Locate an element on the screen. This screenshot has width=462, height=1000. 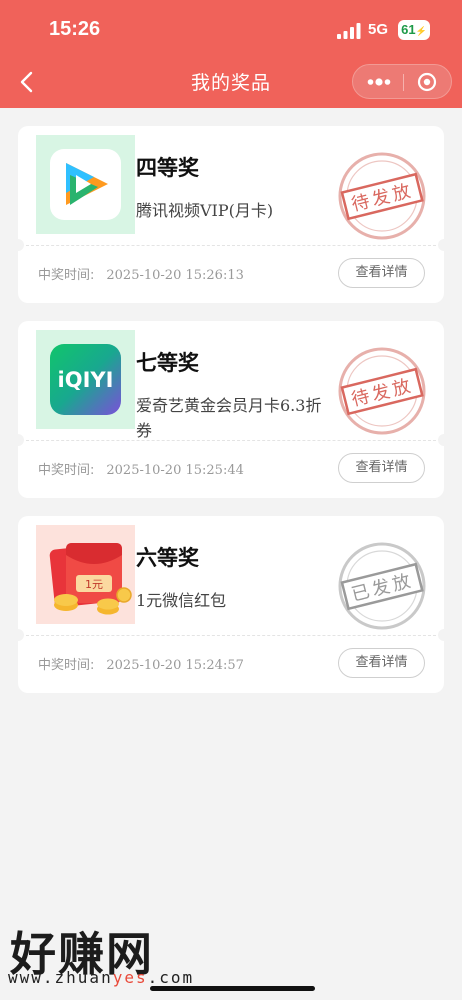
battery-icon: 61⚡ is located at coordinates (414, 30).